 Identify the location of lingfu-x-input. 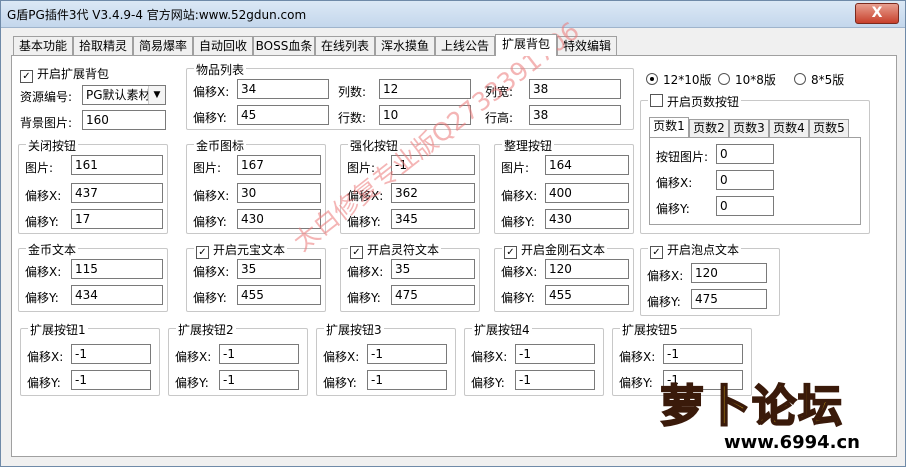
(433, 269).